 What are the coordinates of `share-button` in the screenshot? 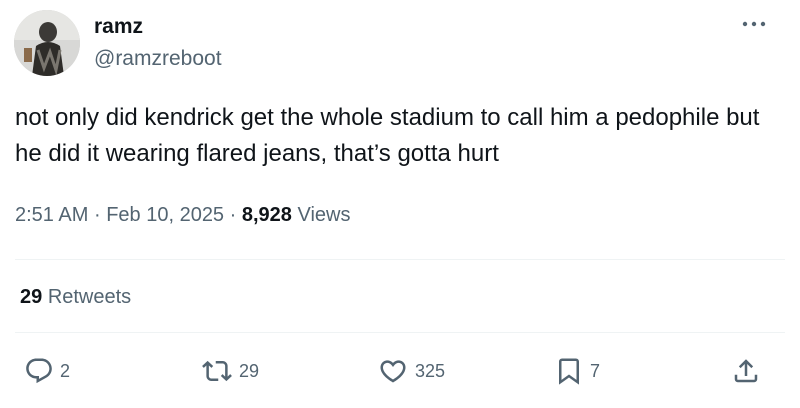 It's located at (746, 371).